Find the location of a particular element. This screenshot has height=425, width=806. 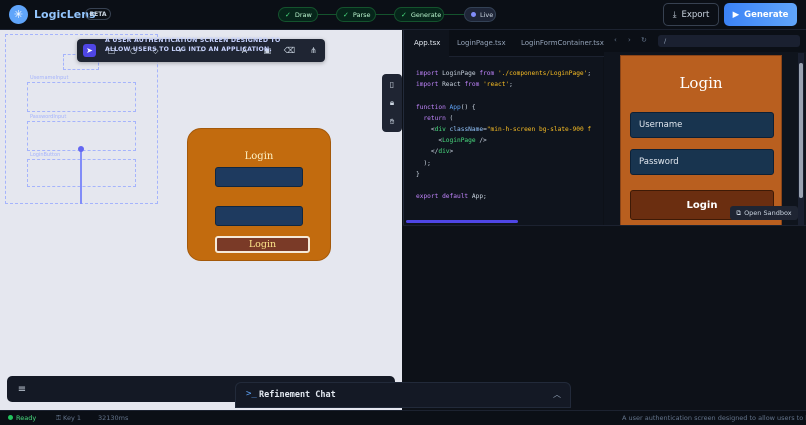

preview-title: Login is located at coordinates (701, 83).